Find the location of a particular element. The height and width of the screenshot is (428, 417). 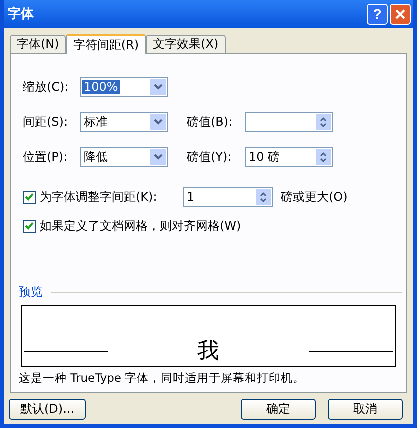

spin-field: 1 is located at coordinates (228, 197).